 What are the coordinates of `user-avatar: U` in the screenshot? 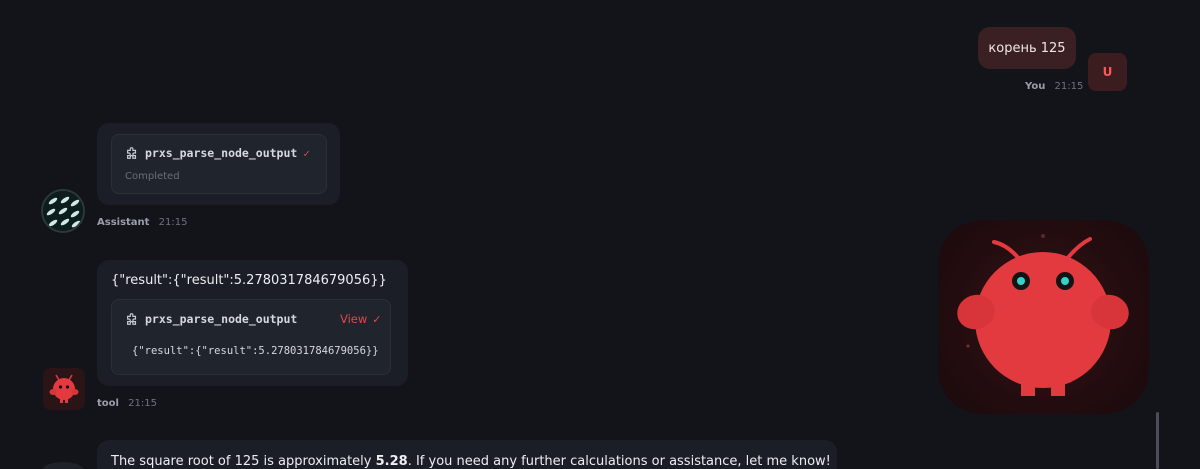 It's located at (1107, 72).